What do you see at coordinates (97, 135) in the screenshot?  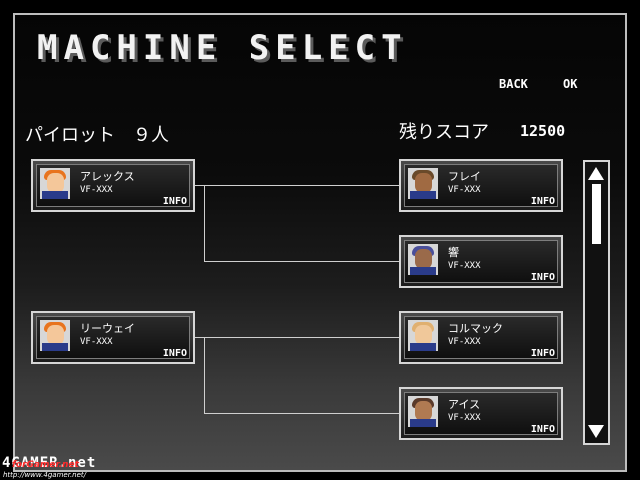 I see `pilot-count-label: パイロット ９人` at bounding box center [97, 135].